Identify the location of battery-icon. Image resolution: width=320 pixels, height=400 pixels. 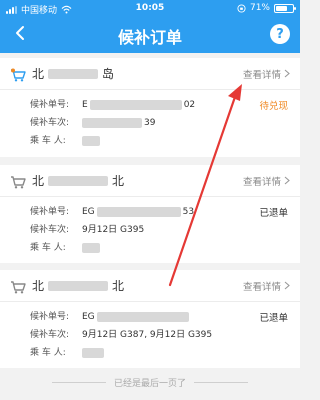
(285, 8).